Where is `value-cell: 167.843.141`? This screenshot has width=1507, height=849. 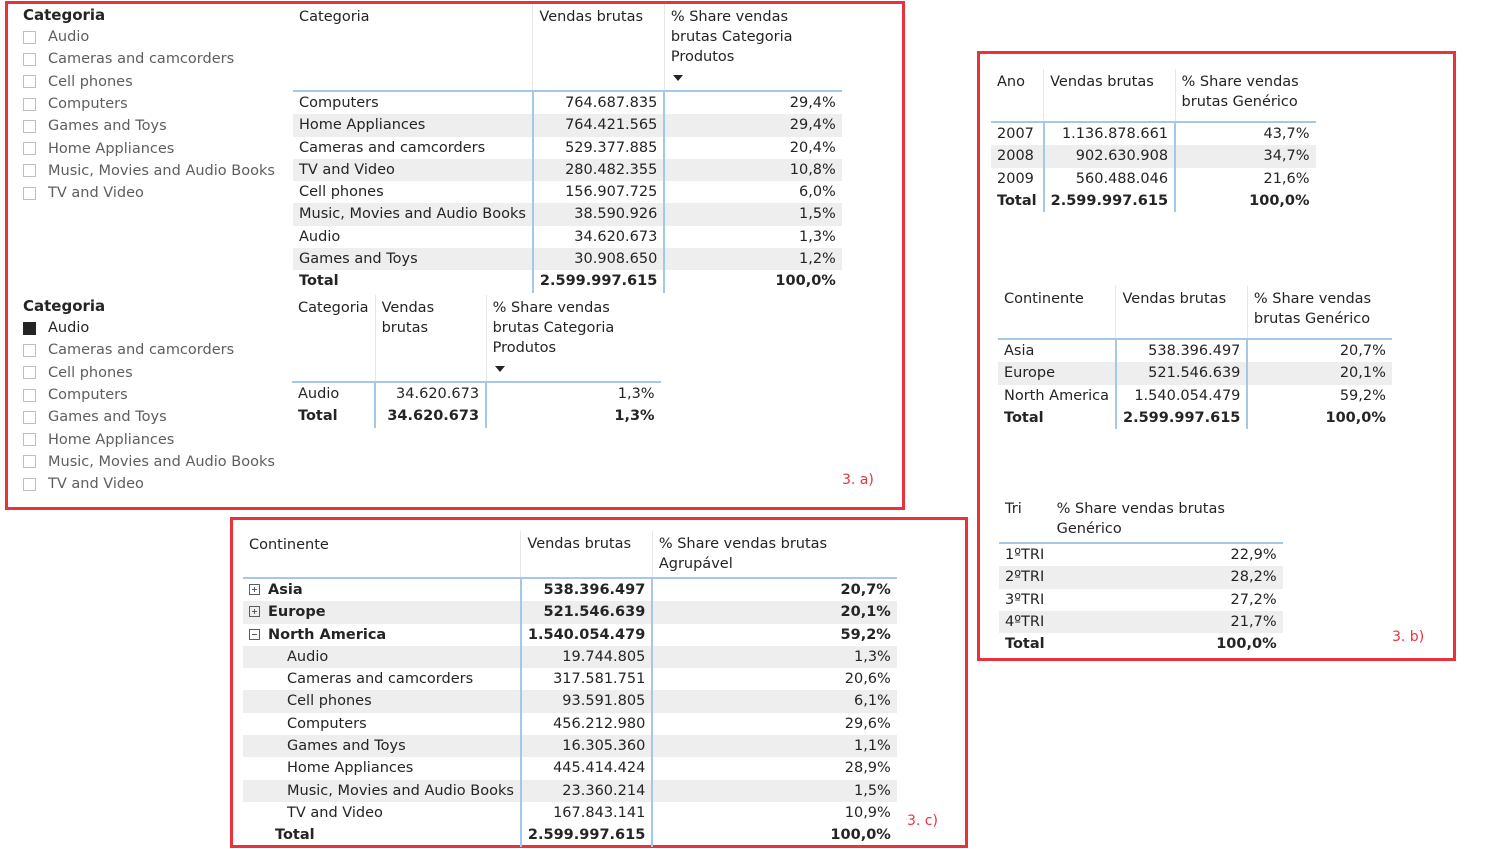 value-cell: 167.843.141 is located at coordinates (587, 813).